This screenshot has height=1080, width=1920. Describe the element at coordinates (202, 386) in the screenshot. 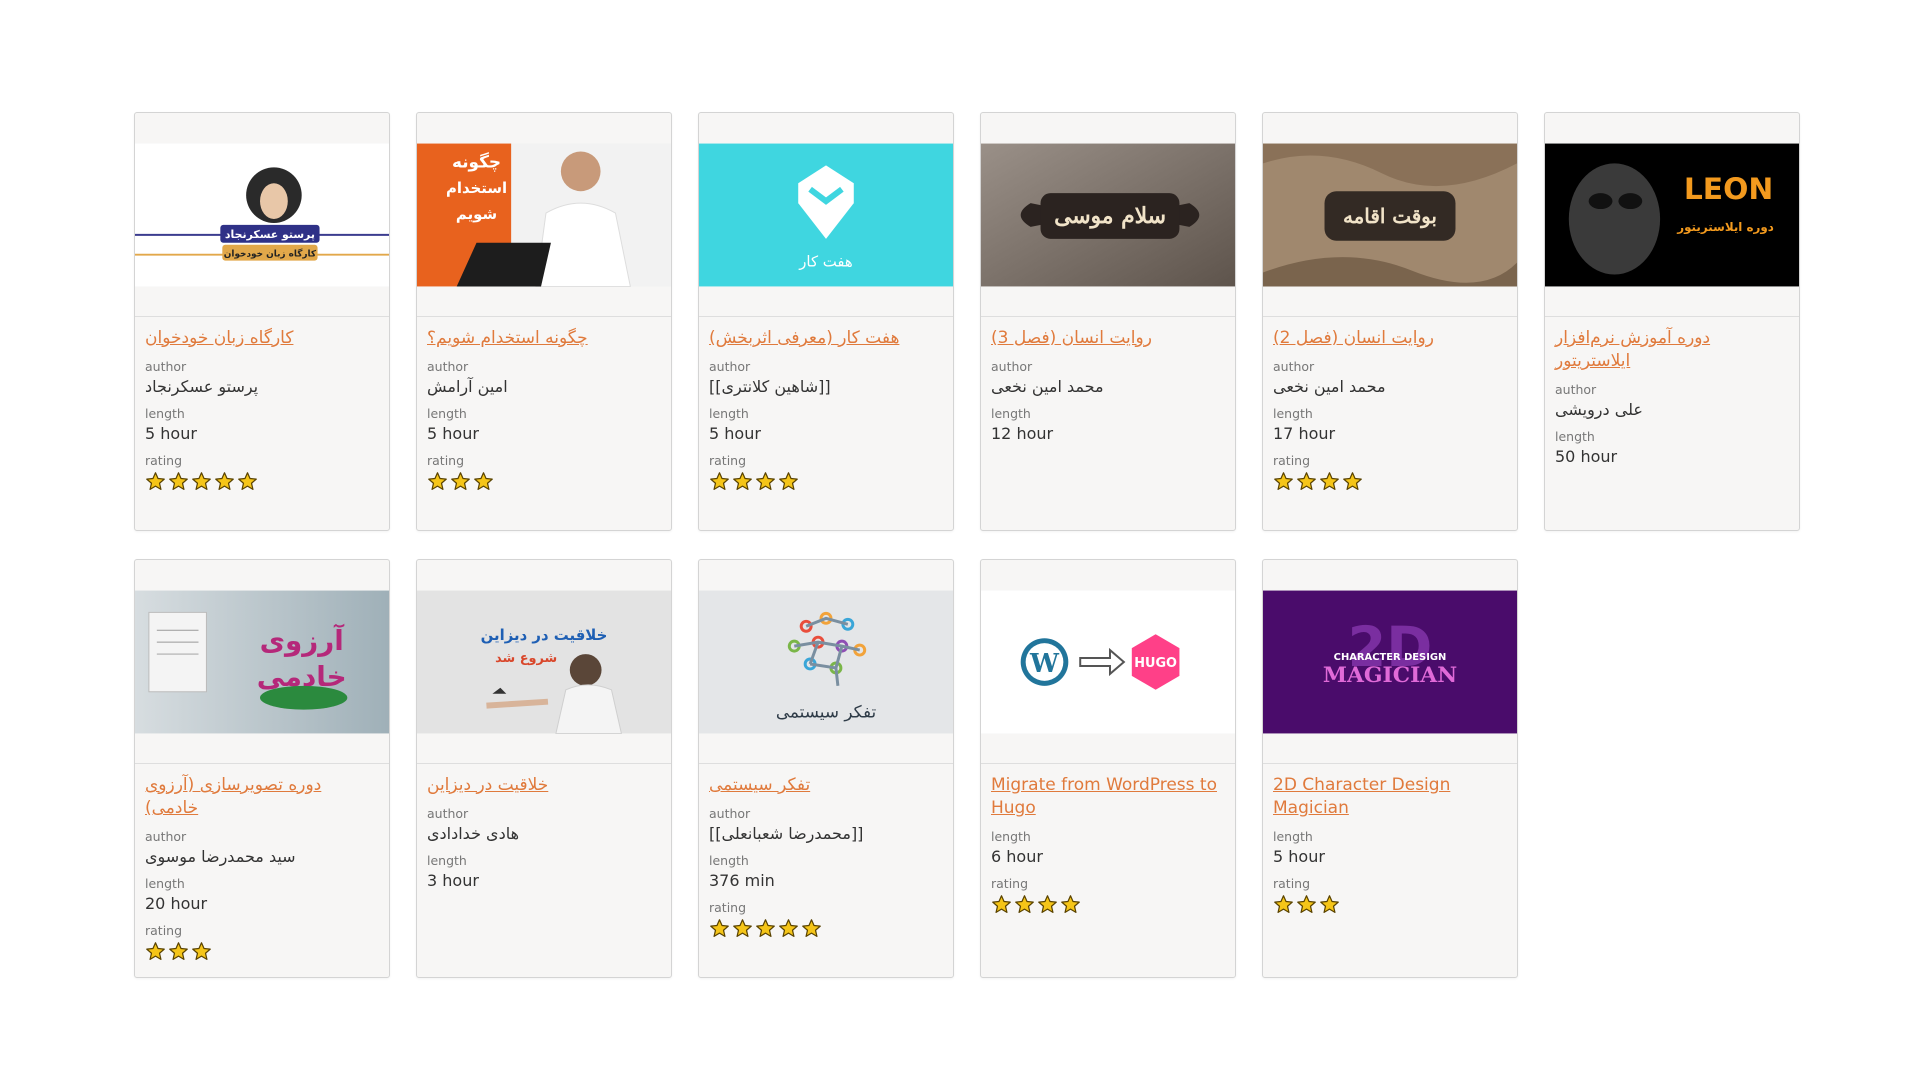

I see `author-value: پرستو عسکرنجاد` at that location.